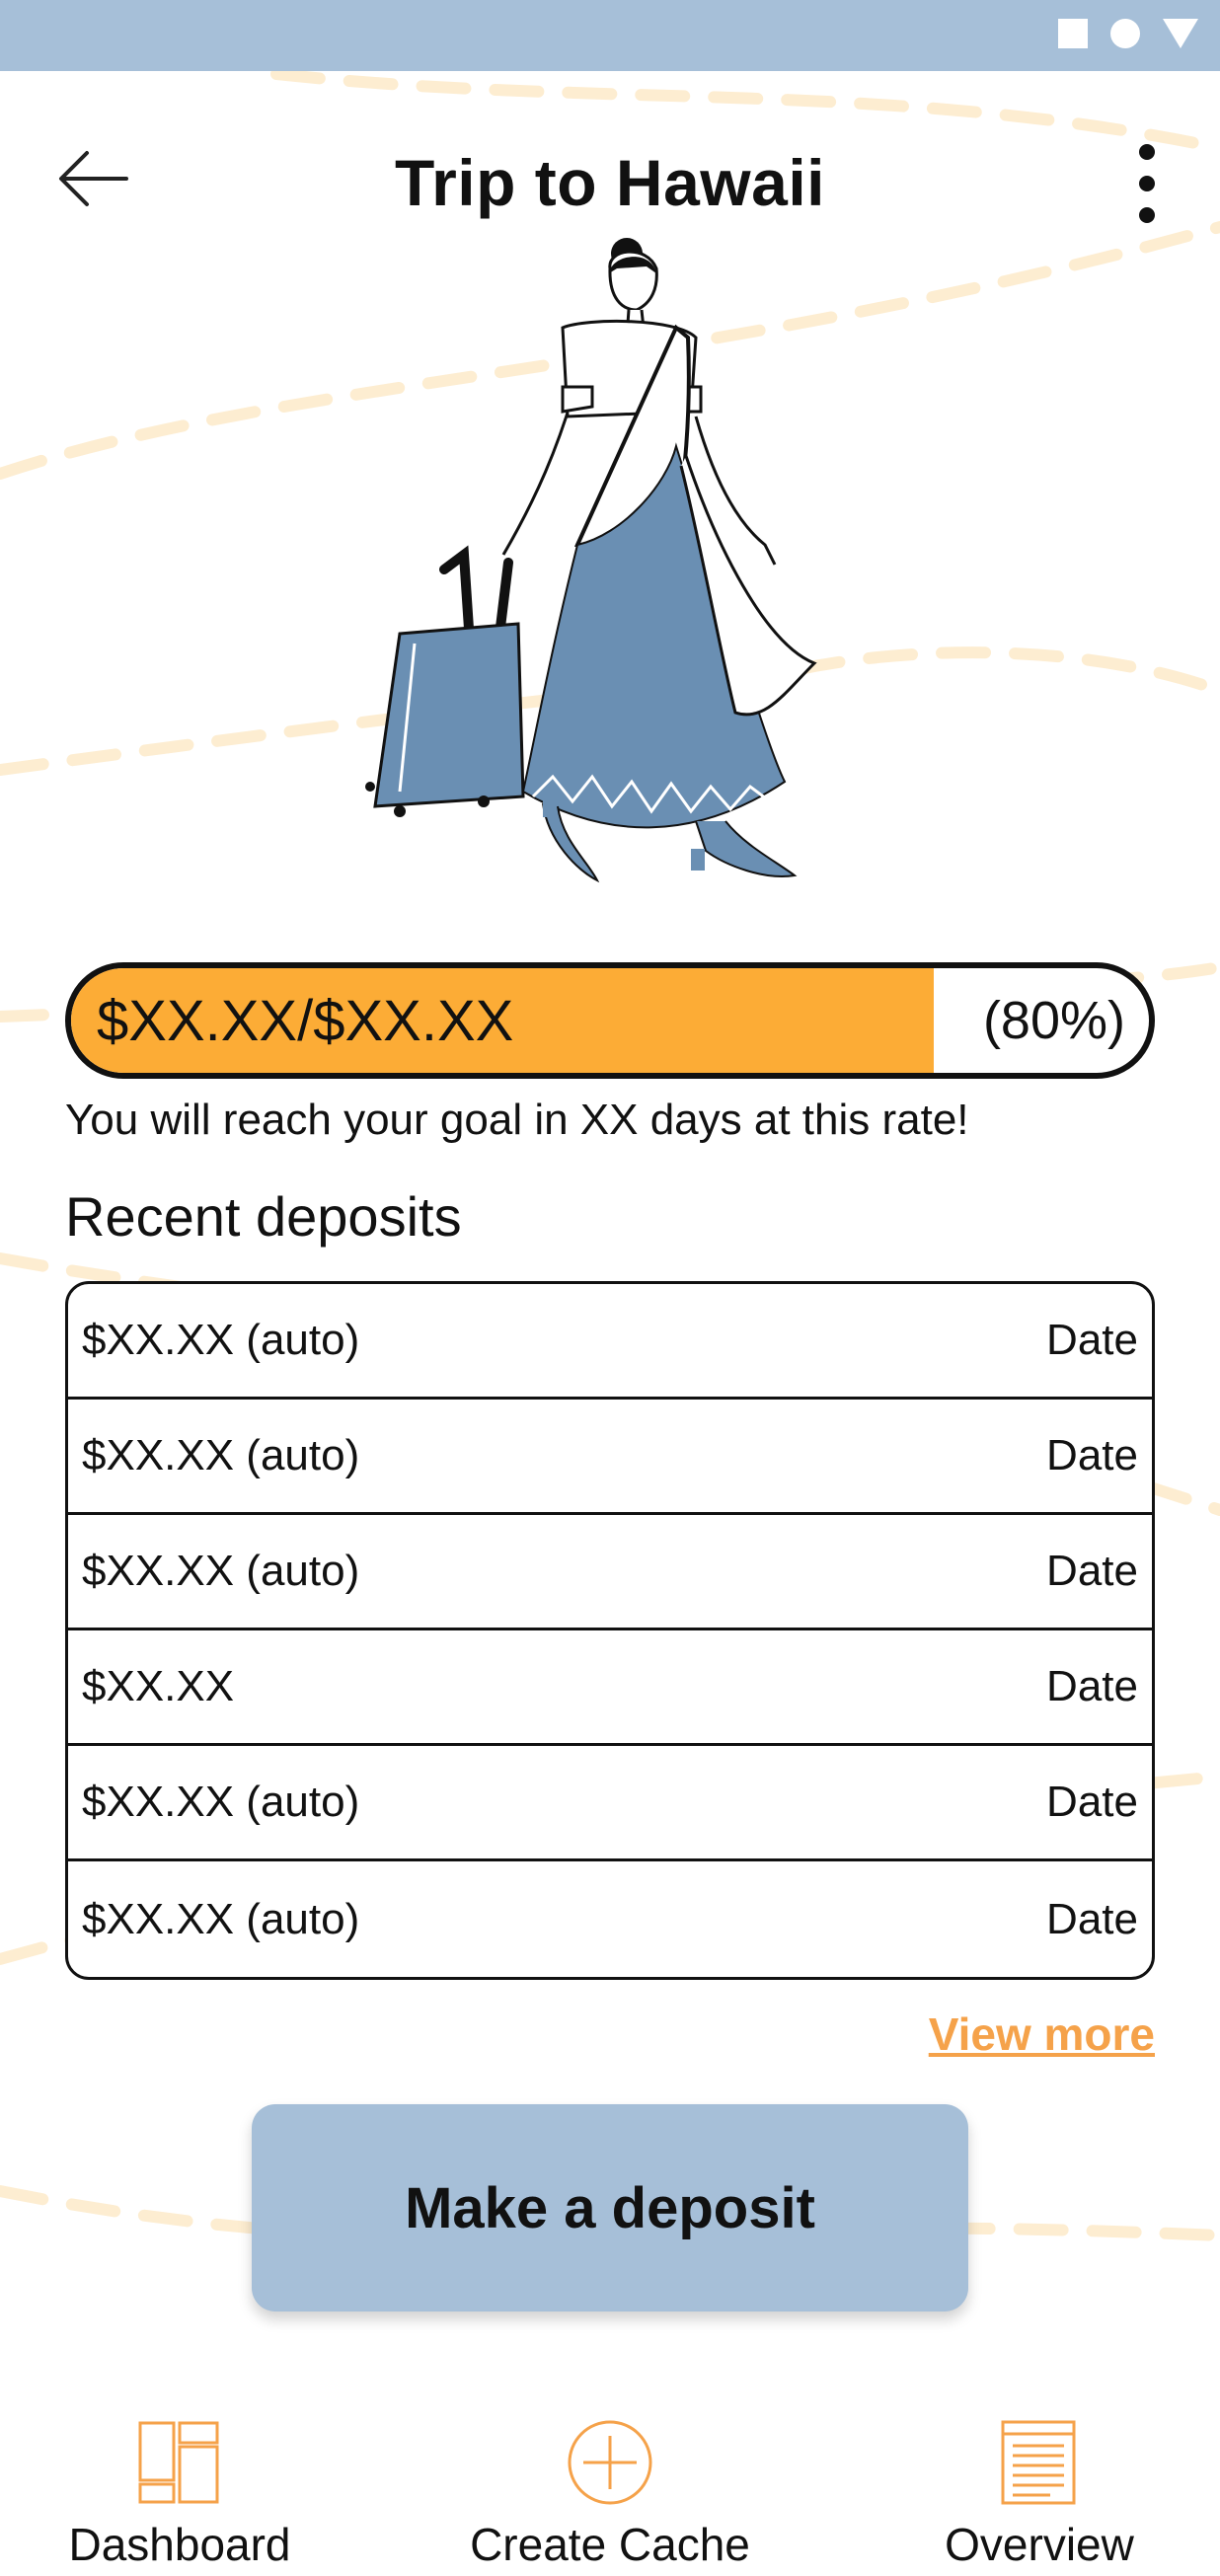 This screenshot has width=1220, height=2576. I want to click on circle-icon, so click(1125, 36).